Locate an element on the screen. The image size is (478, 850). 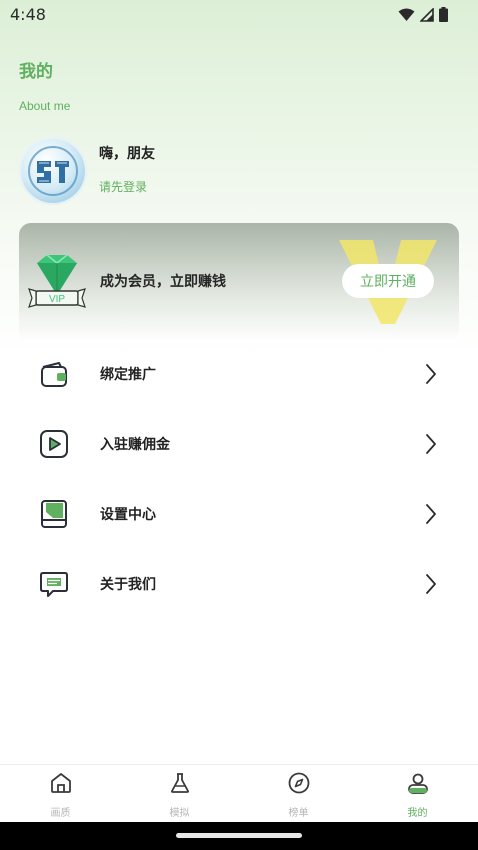
page-title: 我的 is located at coordinates (36, 72).